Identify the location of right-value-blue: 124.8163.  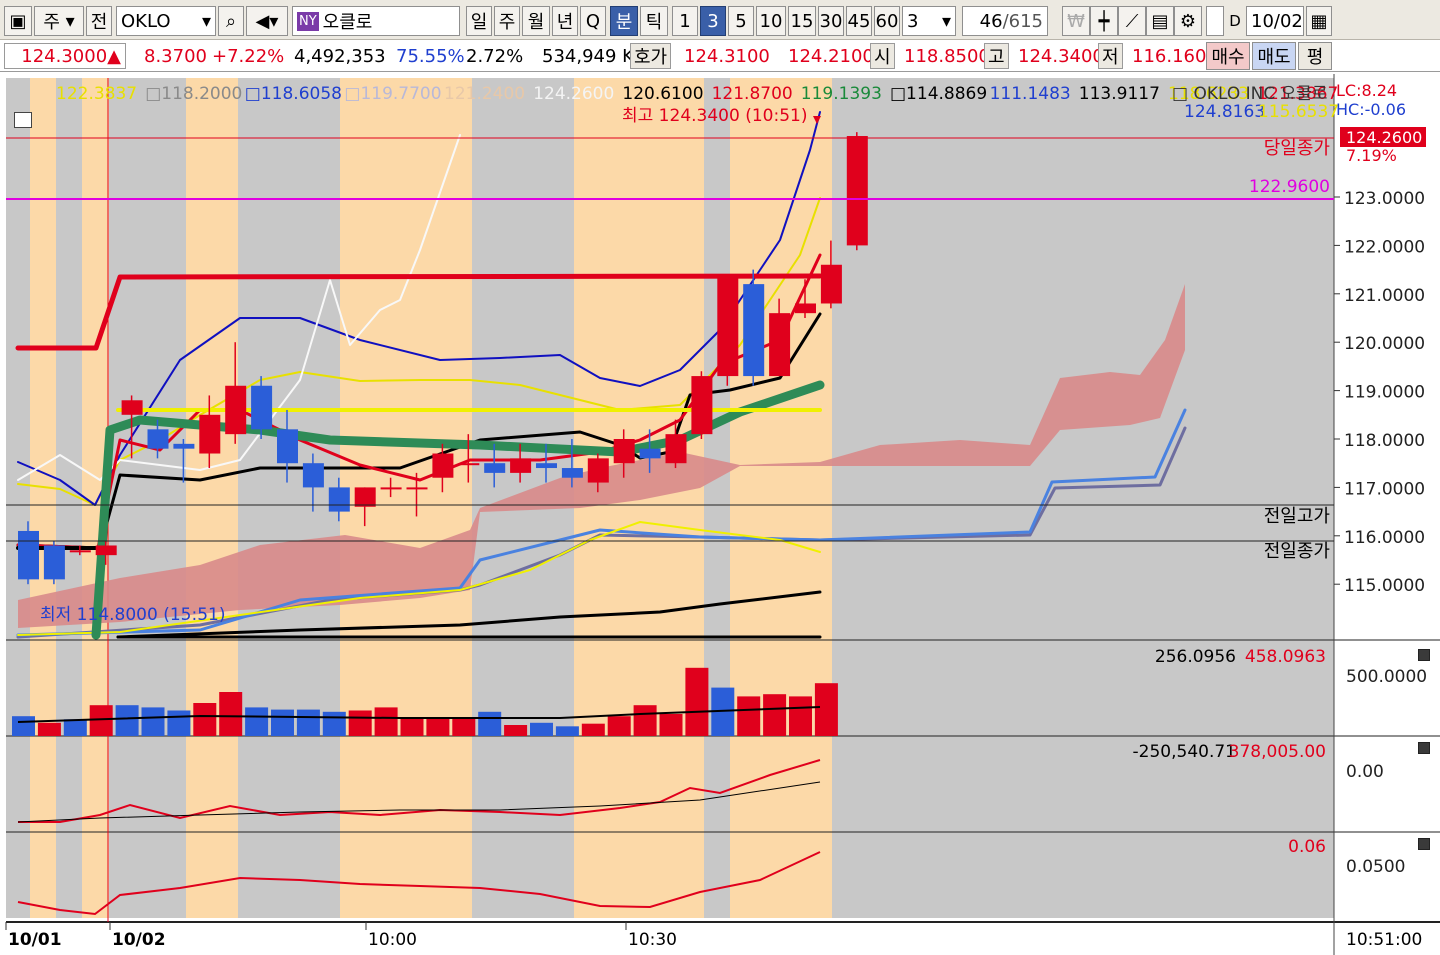
(1224, 112).